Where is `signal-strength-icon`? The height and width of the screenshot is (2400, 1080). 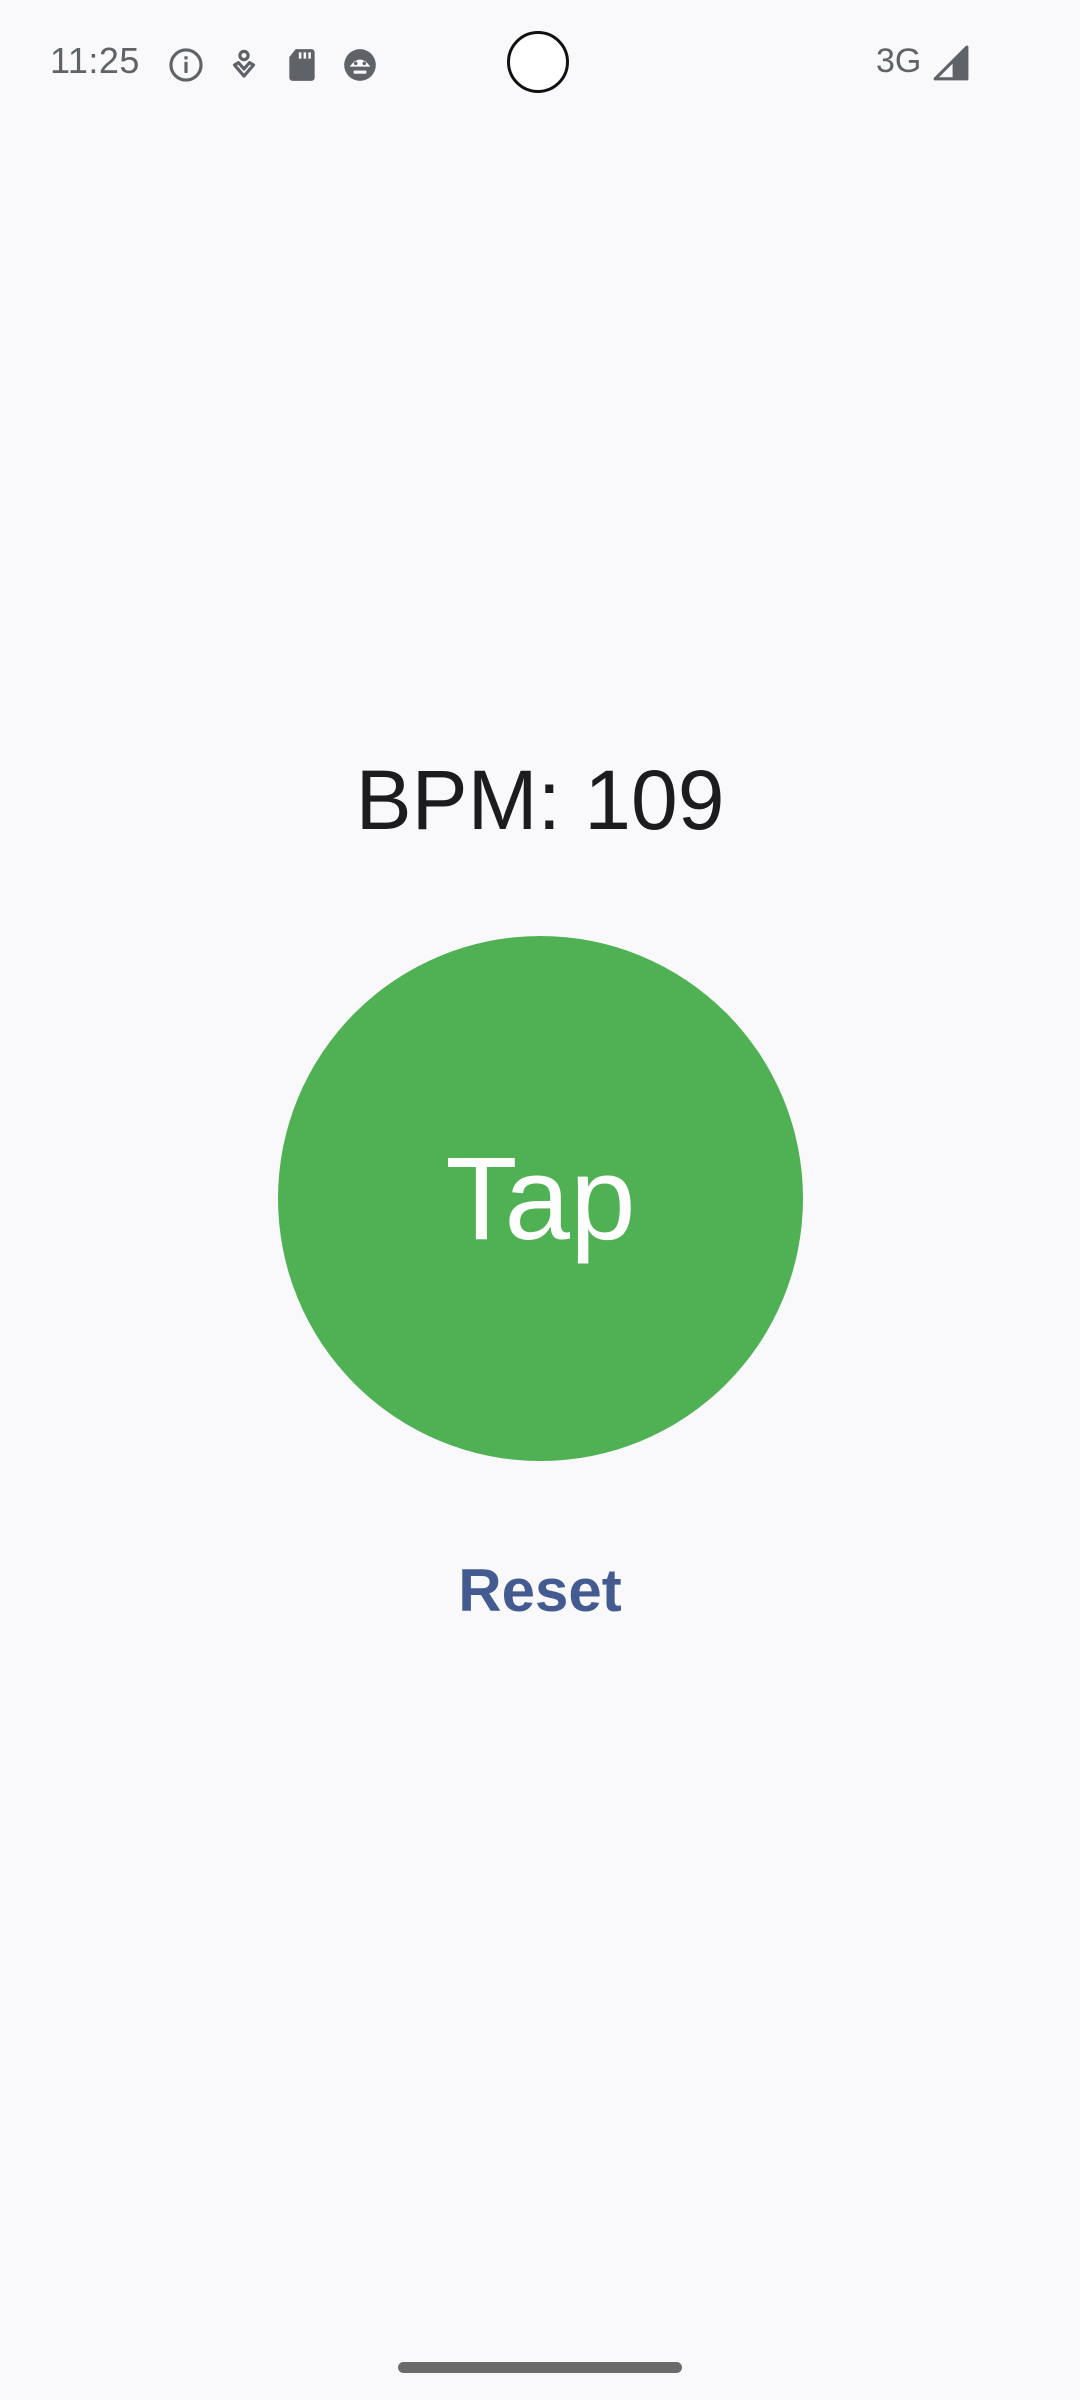 signal-strength-icon is located at coordinates (951, 63).